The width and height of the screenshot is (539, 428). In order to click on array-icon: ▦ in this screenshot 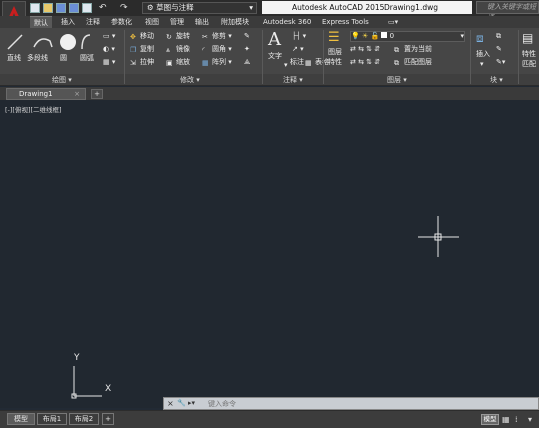, I will do `click(205, 63)`.